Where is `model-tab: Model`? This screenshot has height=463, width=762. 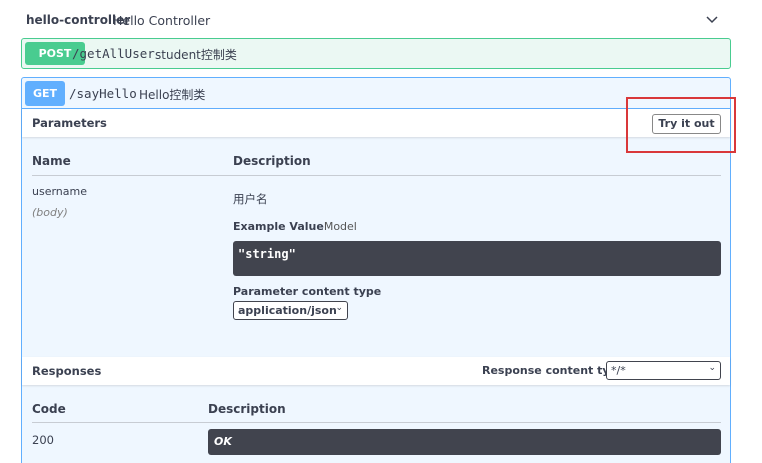 model-tab: Model is located at coordinates (340, 226).